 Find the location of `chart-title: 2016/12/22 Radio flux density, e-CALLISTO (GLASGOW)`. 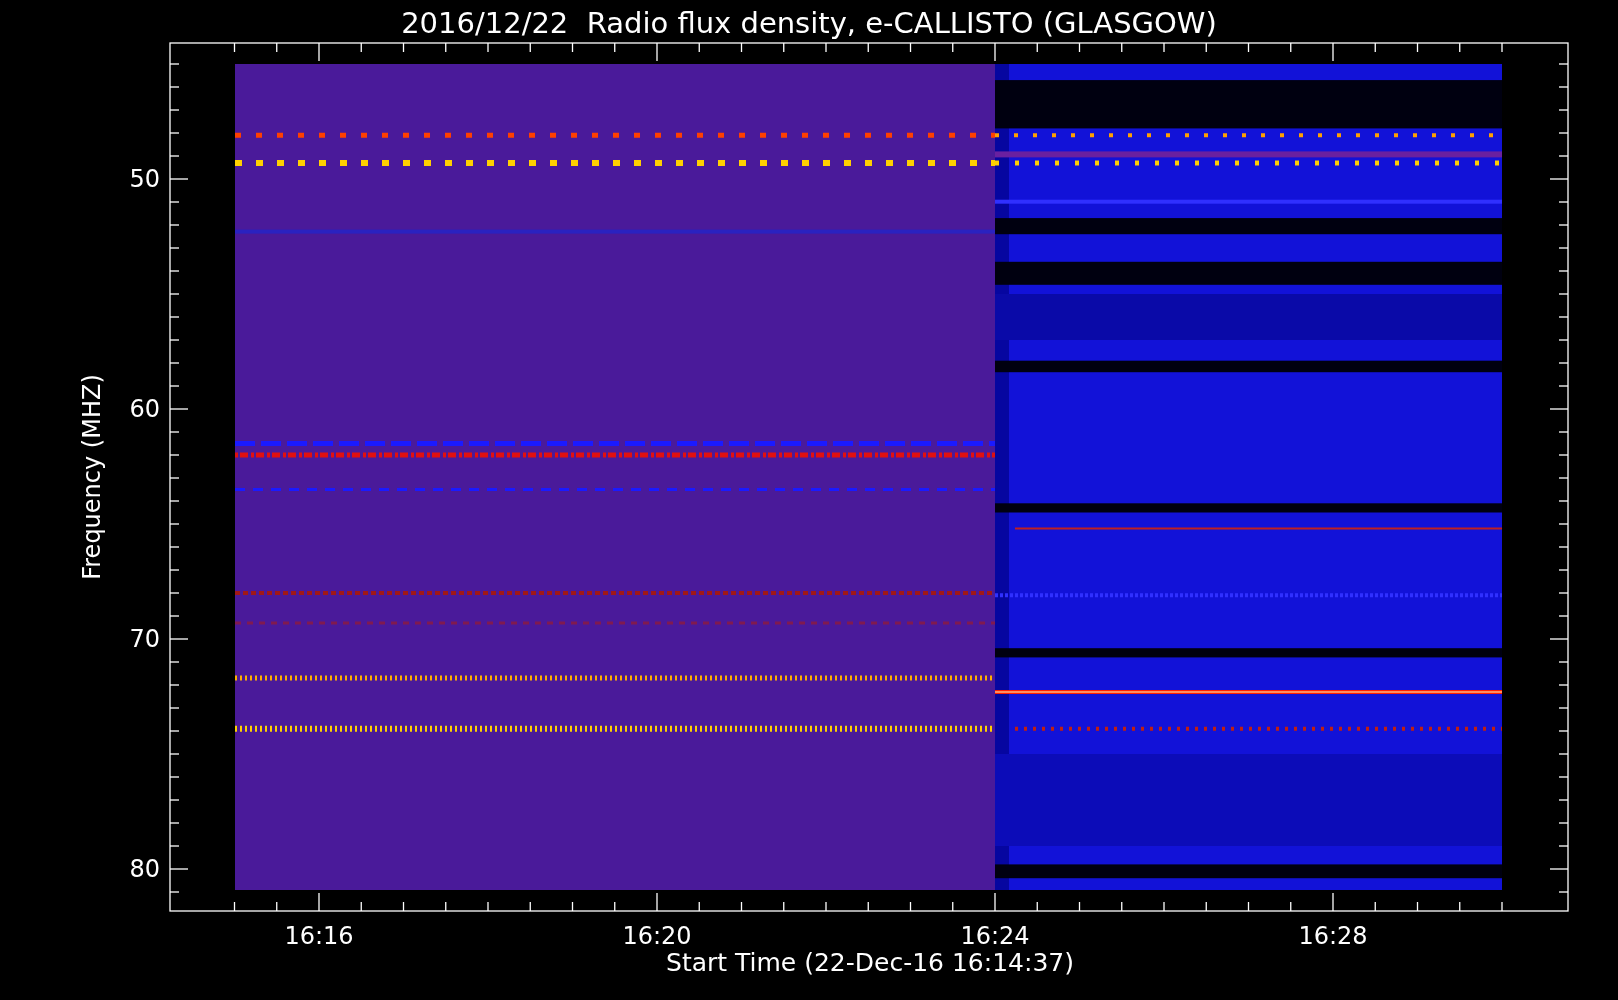

chart-title: 2016/12/22 Radio flux density, e-CALLISTO (GLASGOW) is located at coordinates (809, 23).